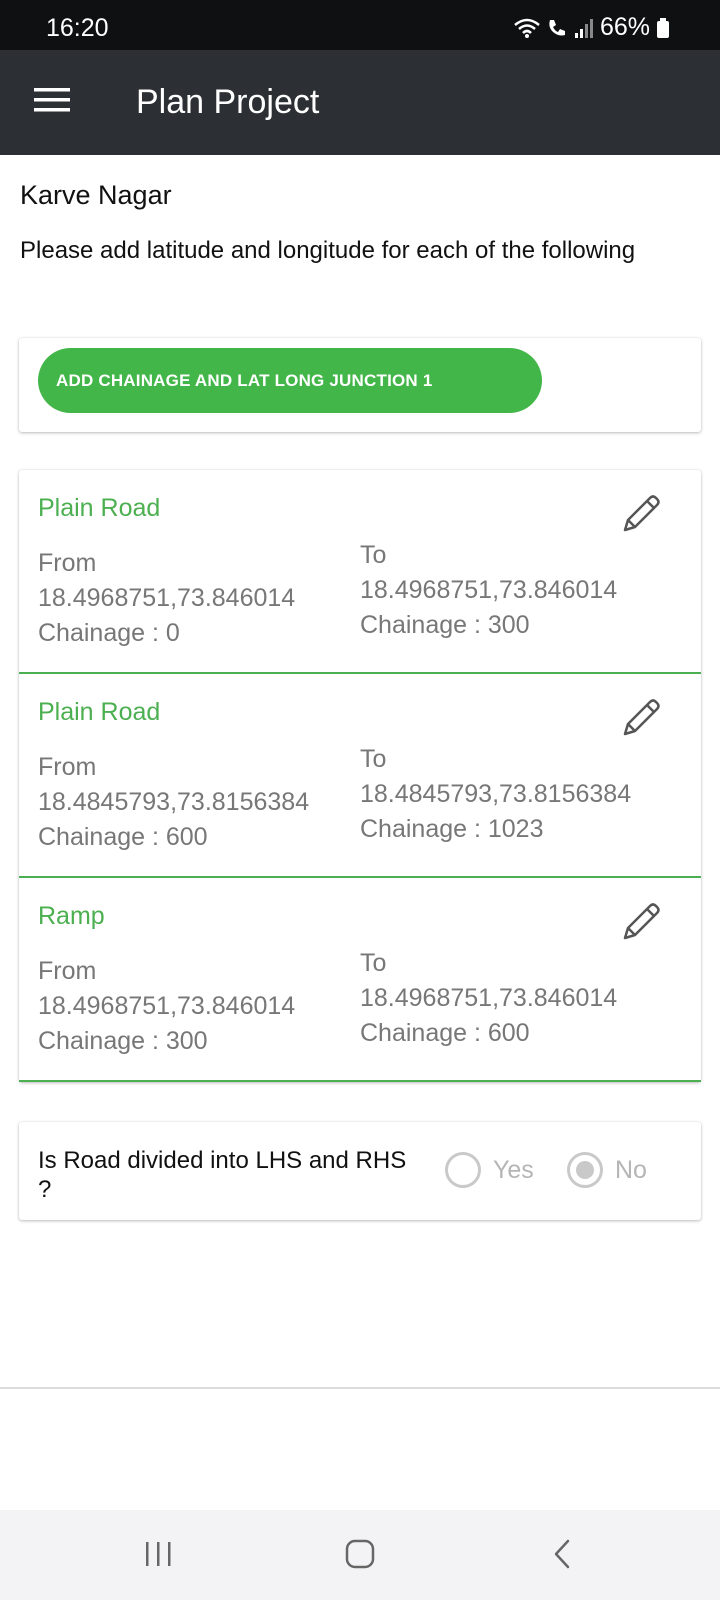  I want to click on from-coordinates: 18.4845793,73.8156384, so click(174, 802).